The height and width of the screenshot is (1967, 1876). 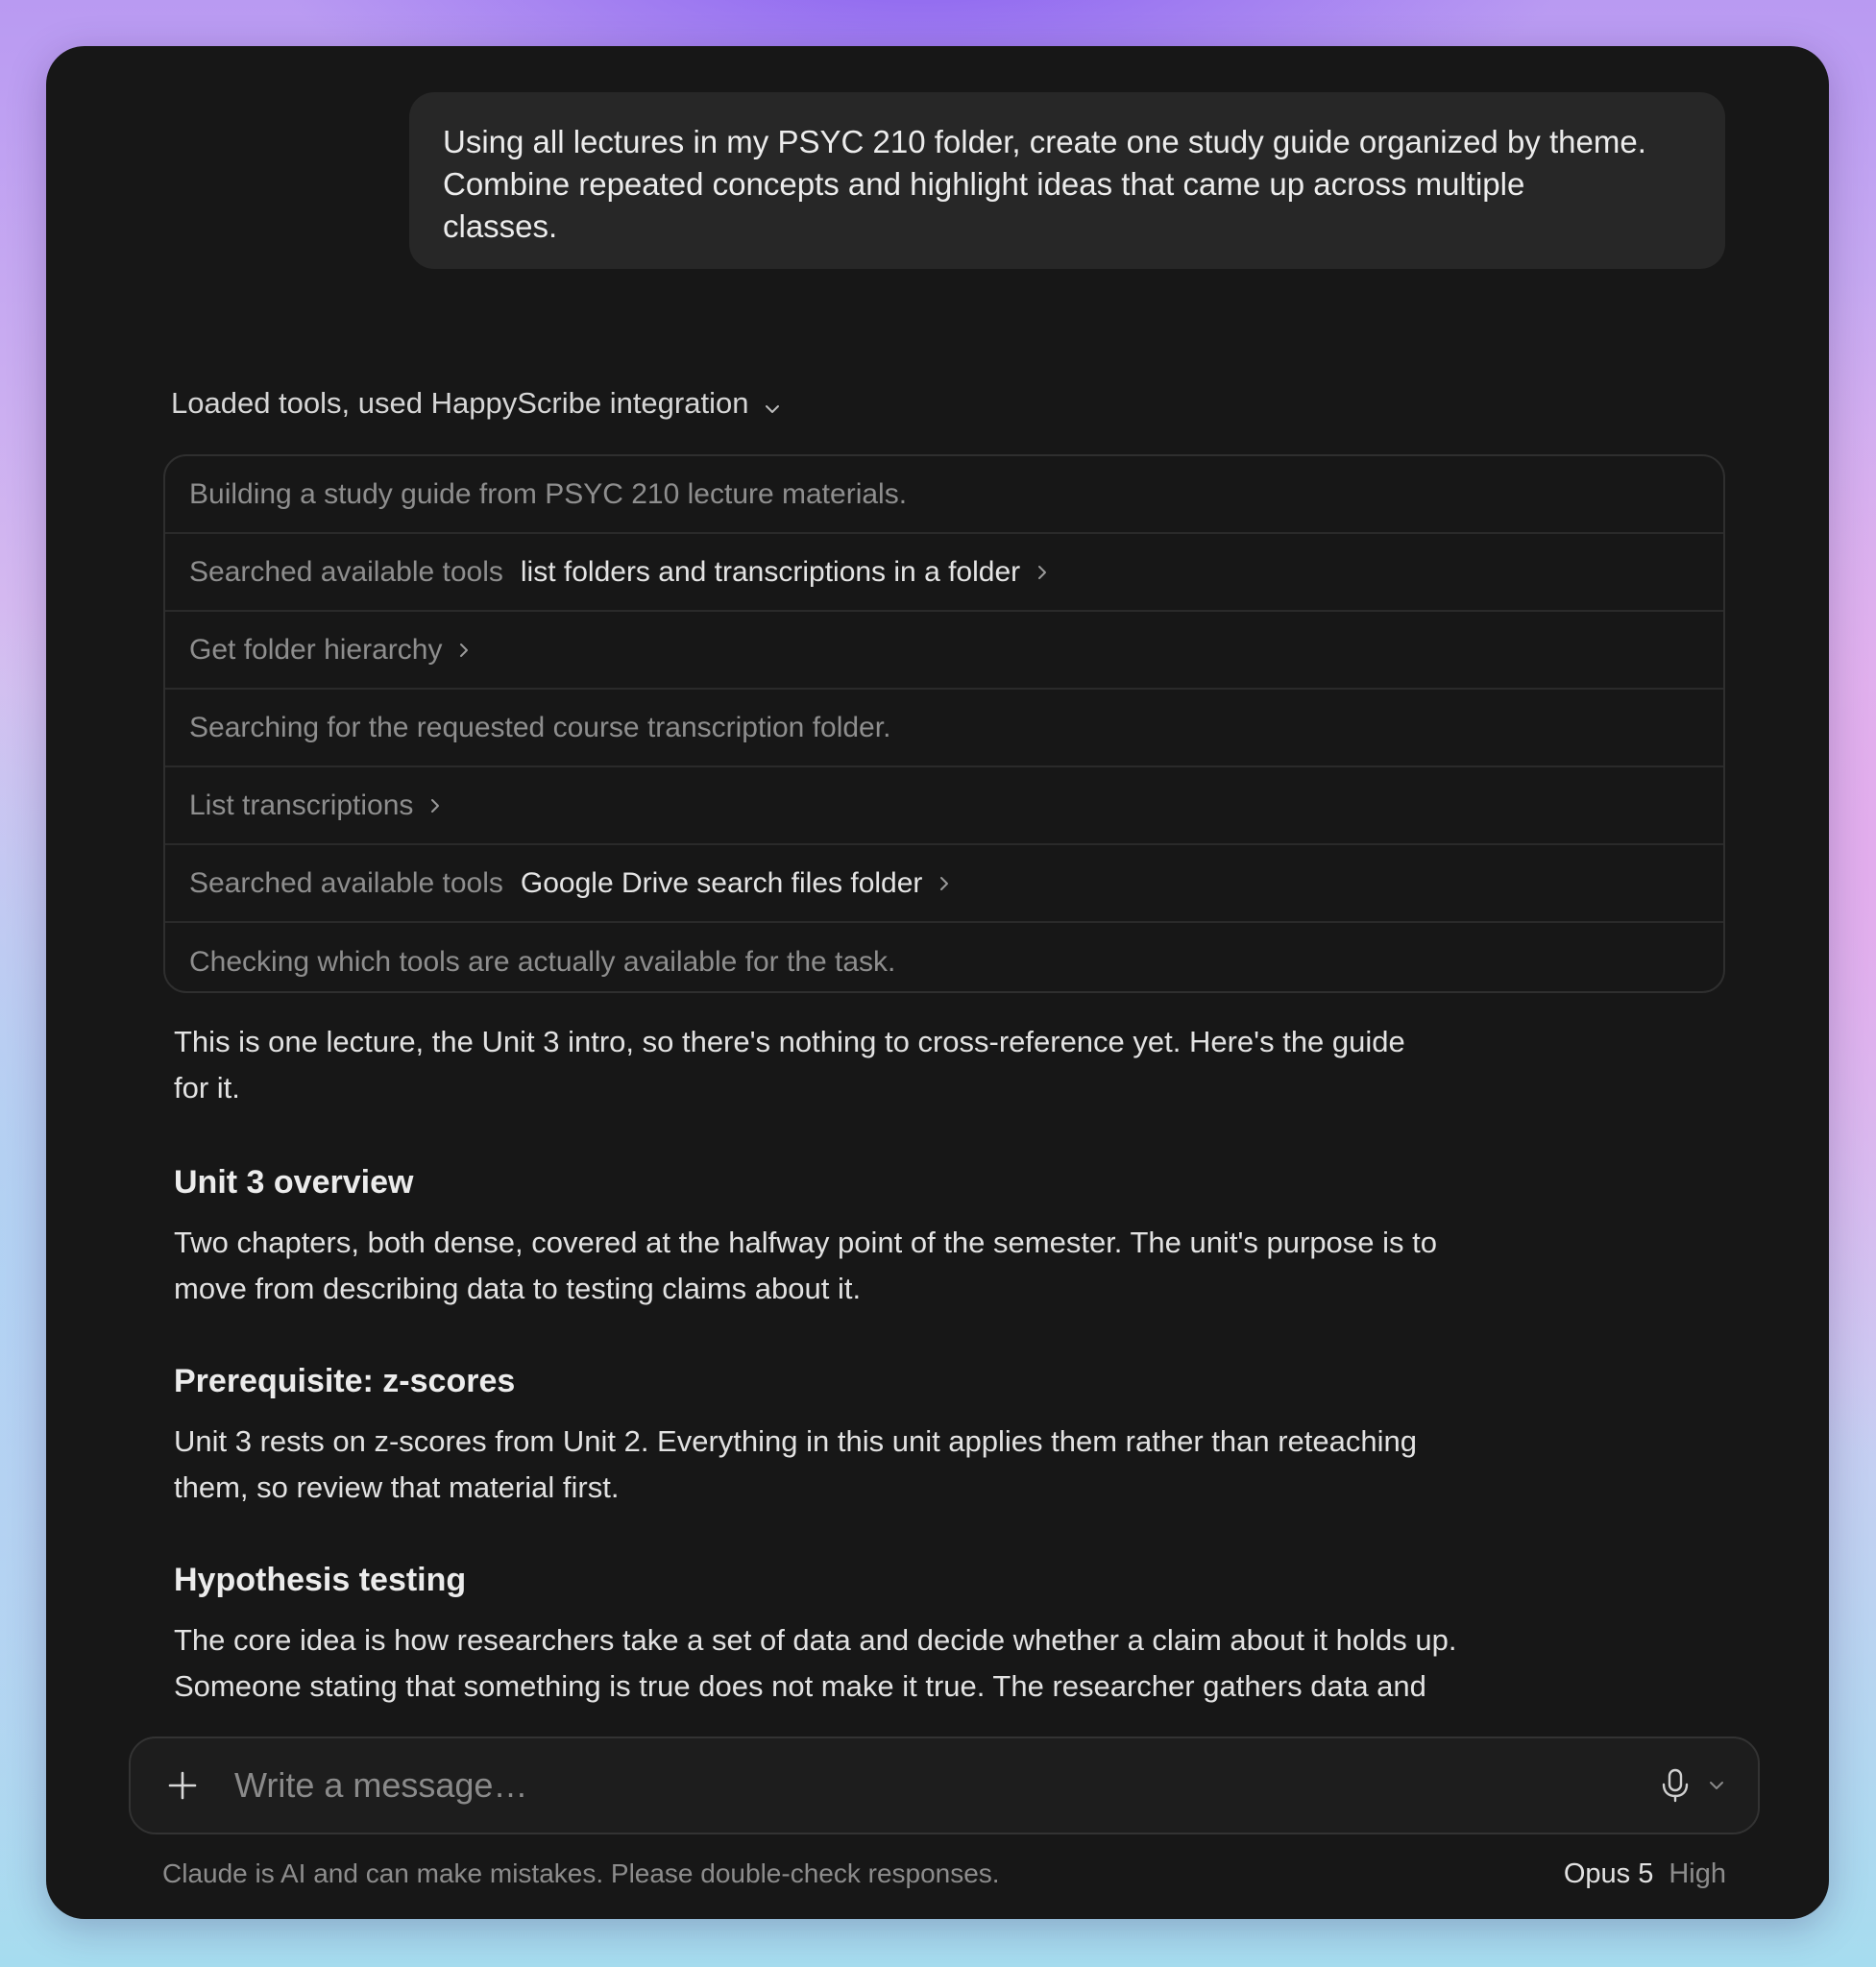 What do you see at coordinates (1675, 1785) in the screenshot?
I see `microphone-icon` at bounding box center [1675, 1785].